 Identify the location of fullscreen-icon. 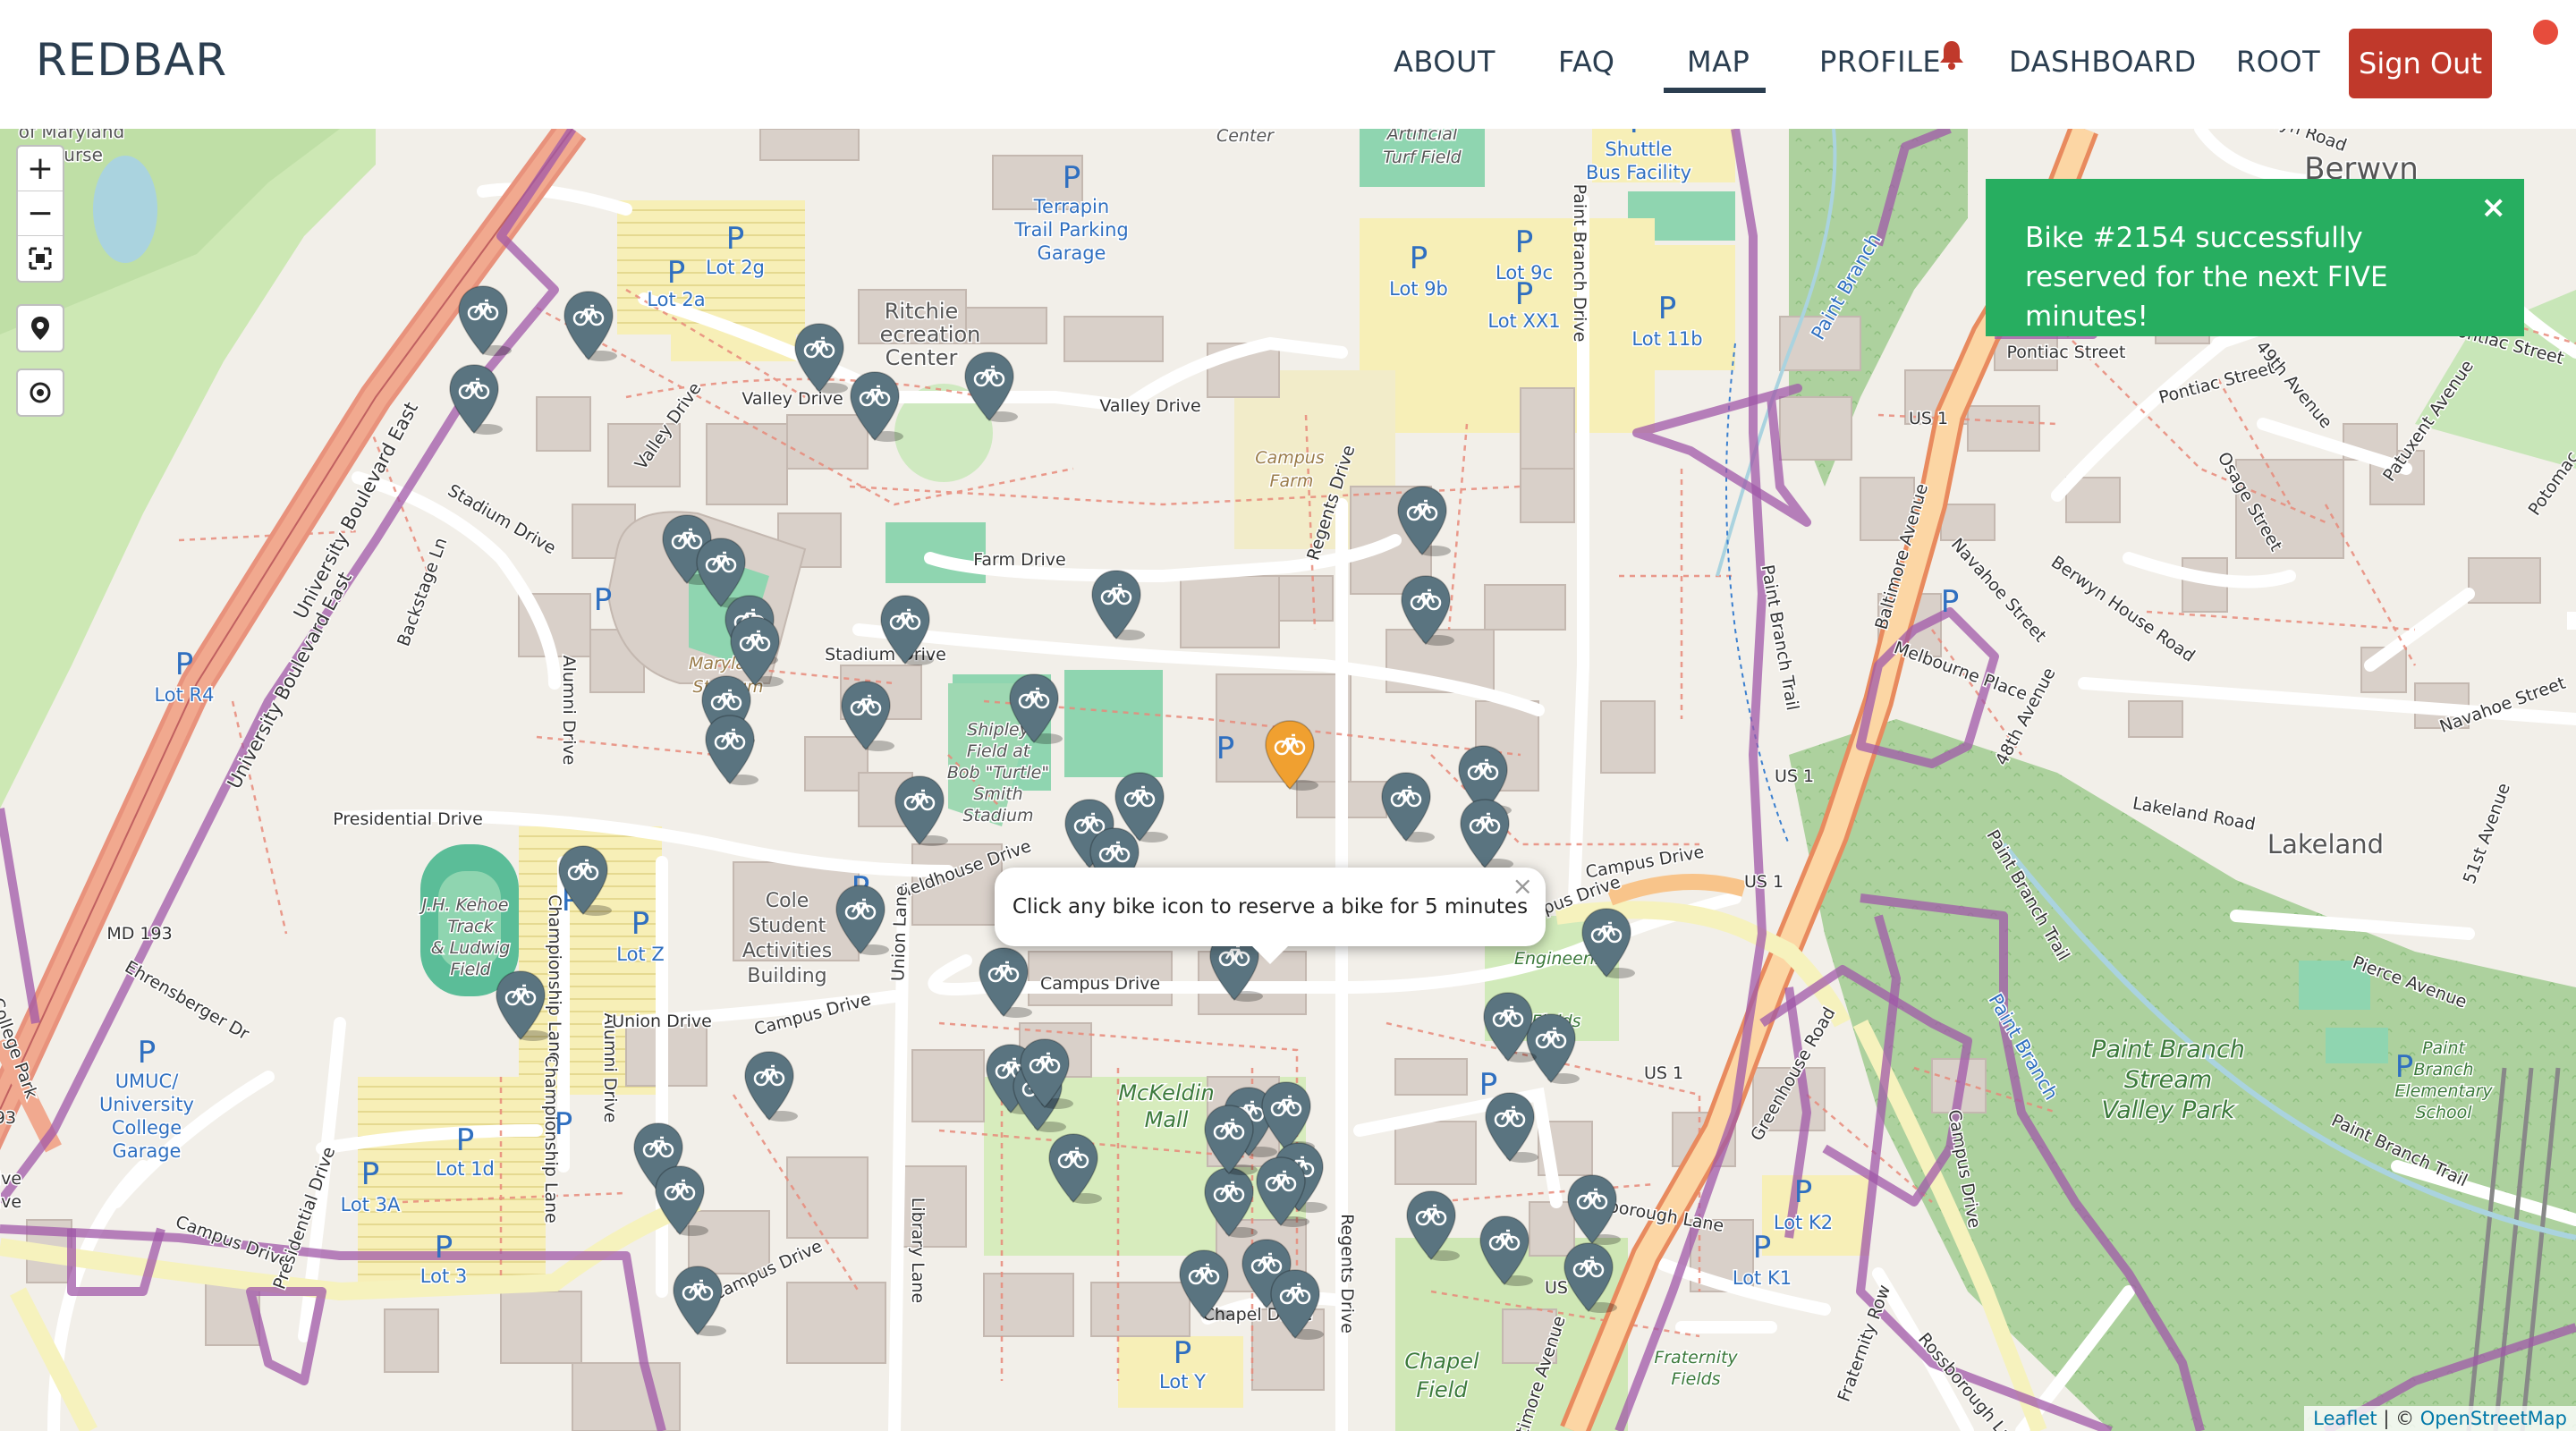
(40, 258).